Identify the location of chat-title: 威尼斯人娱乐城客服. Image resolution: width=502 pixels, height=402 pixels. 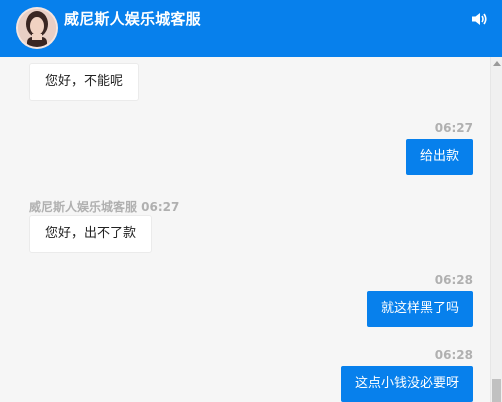
(132, 19).